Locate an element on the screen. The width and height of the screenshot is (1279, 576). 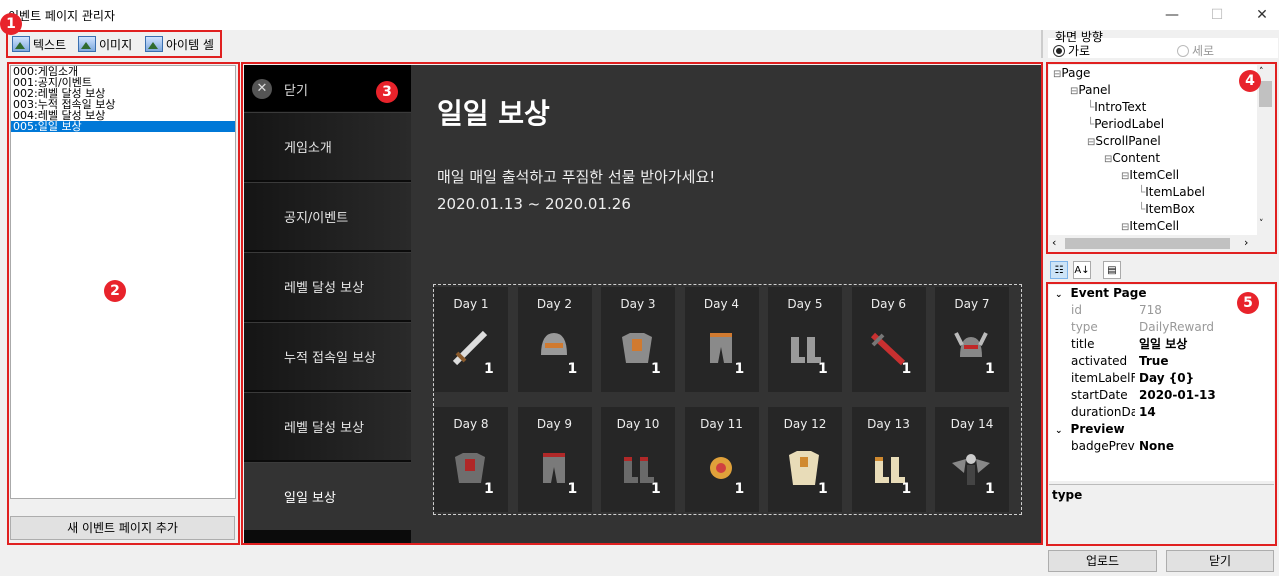
property-highlight is located at coordinates (1161, 414).